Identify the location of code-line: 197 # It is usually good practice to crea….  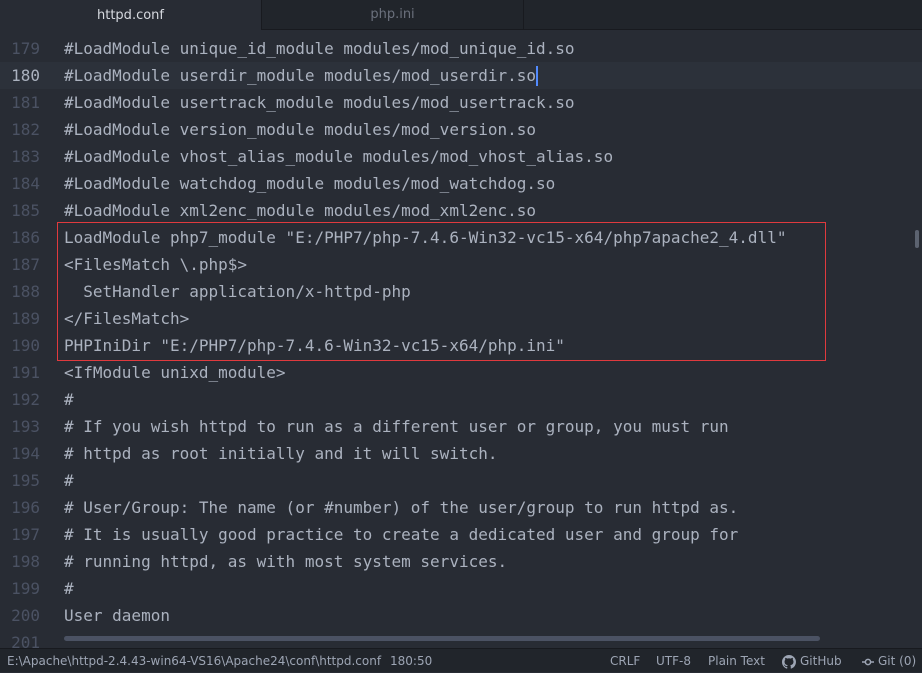
(461, 534).